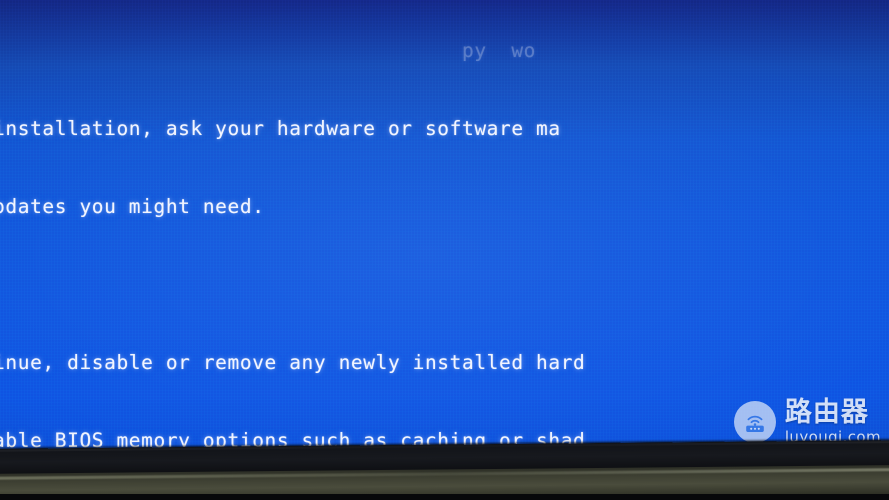 The image size is (889, 500). I want to click on bsod-line: py wo, so click(499, 50).